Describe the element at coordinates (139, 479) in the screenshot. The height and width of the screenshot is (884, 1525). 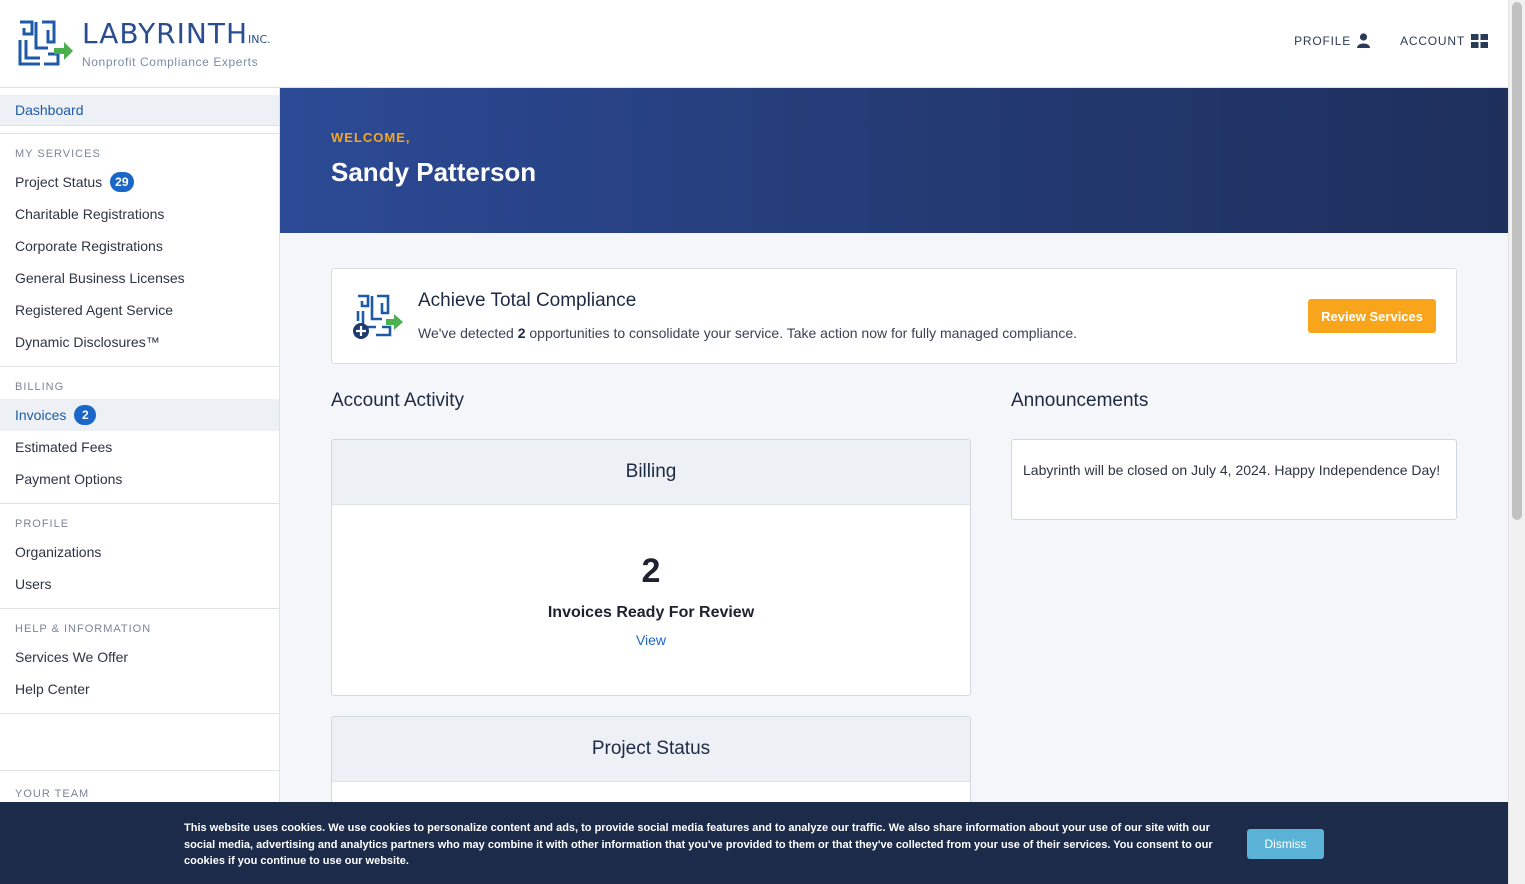
I see `sidebar-item-payment-options: Payment Options` at that location.